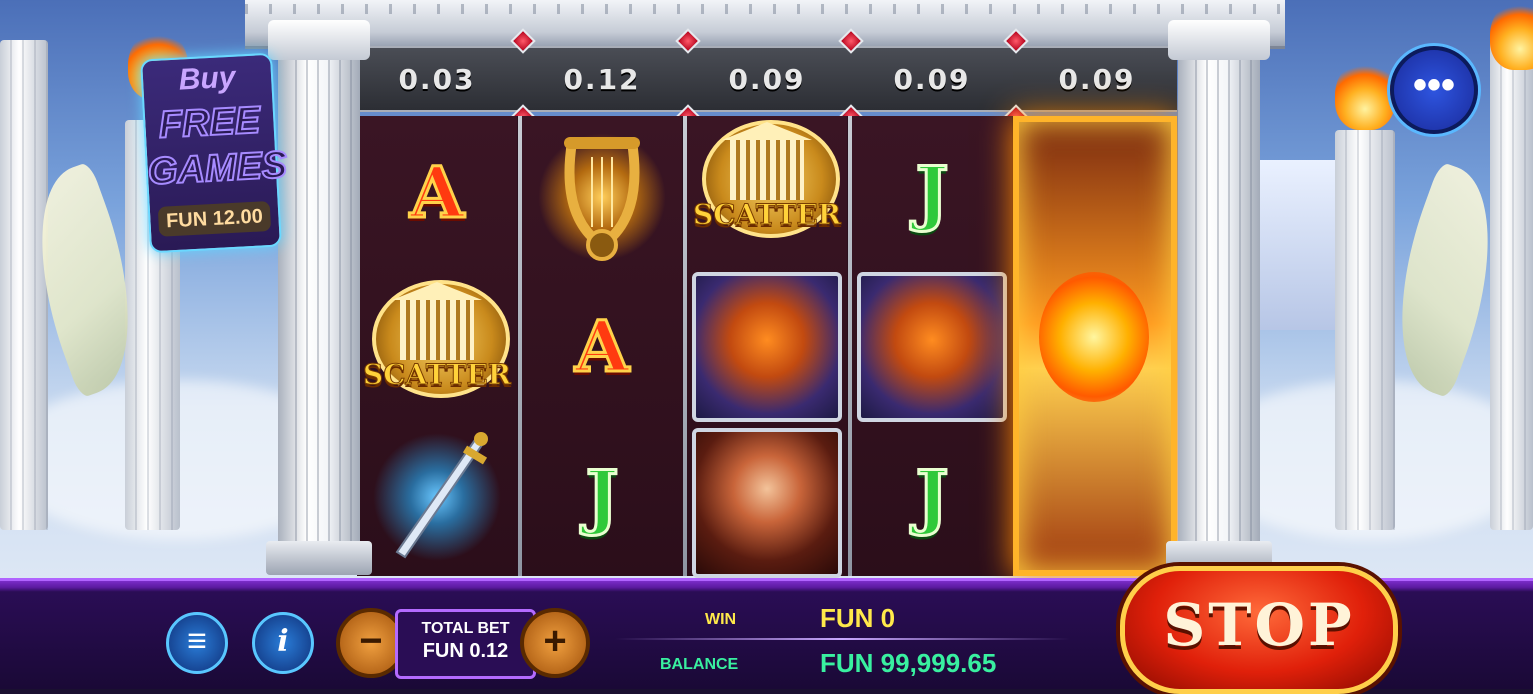  I want to click on divider, so click(842, 639).